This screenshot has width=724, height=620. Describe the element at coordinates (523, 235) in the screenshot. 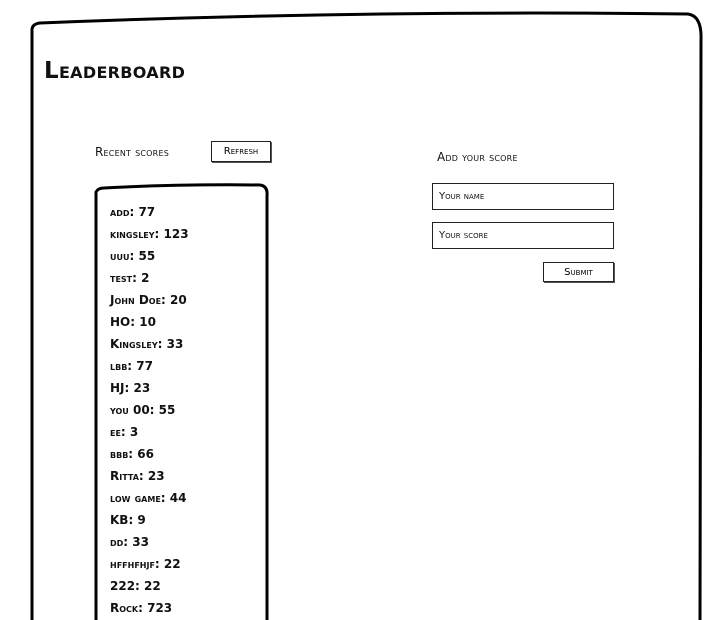

I see `score-input` at that location.